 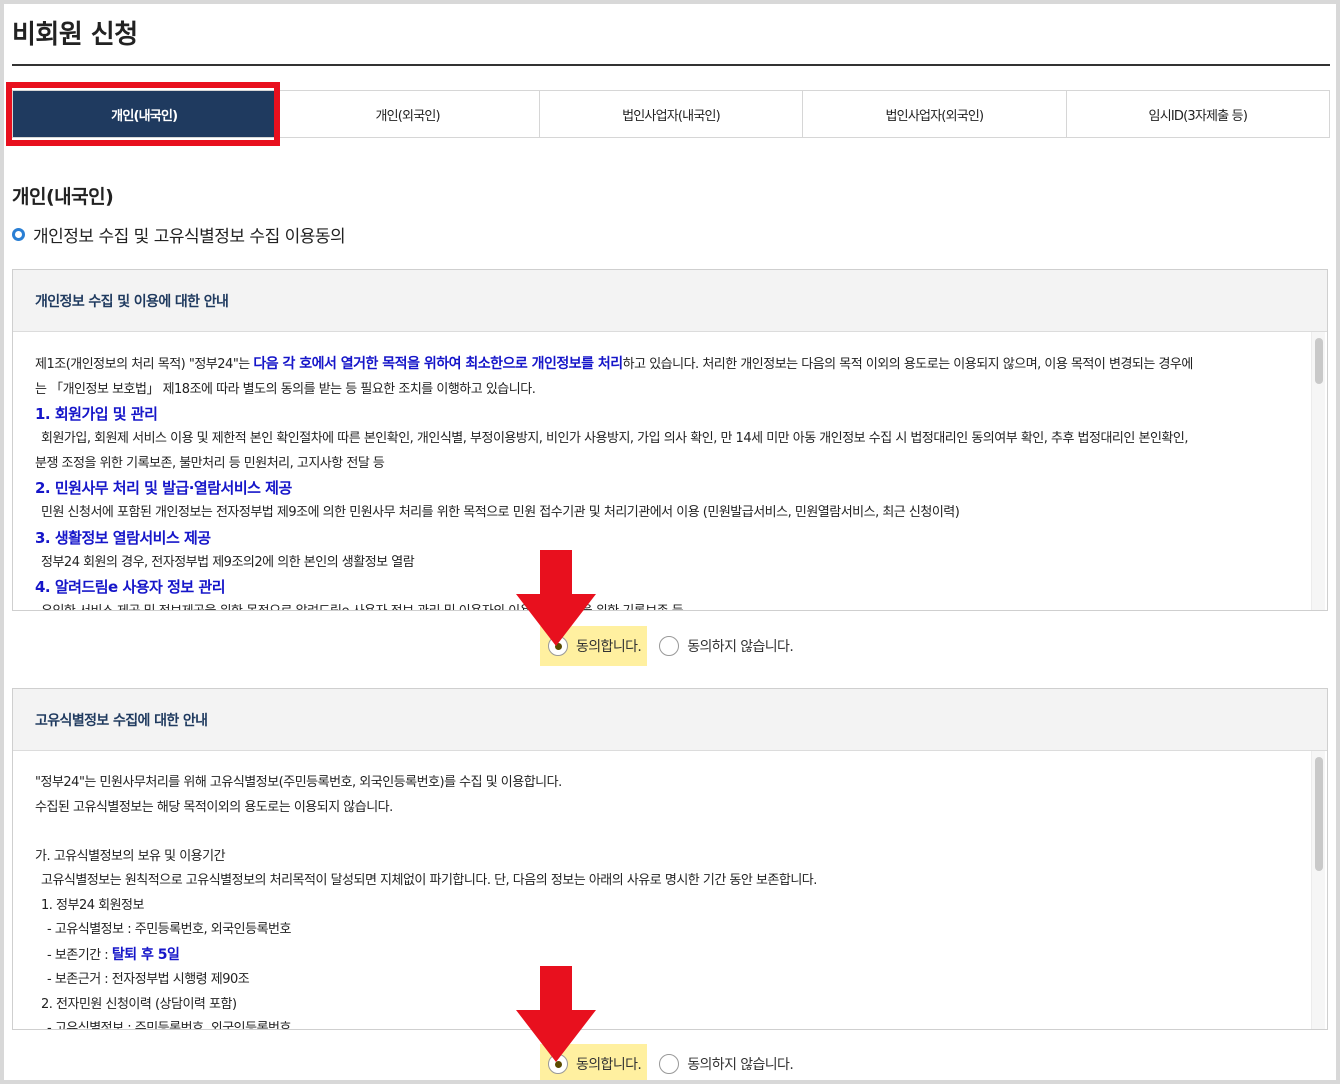 What do you see at coordinates (210, 463) in the screenshot?
I see `item-text-cont: 분쟁 조정을 위한 기록보존, 불만처리 등 민원처리, 고지사항 전달 등` at bounding box center [210, 463].